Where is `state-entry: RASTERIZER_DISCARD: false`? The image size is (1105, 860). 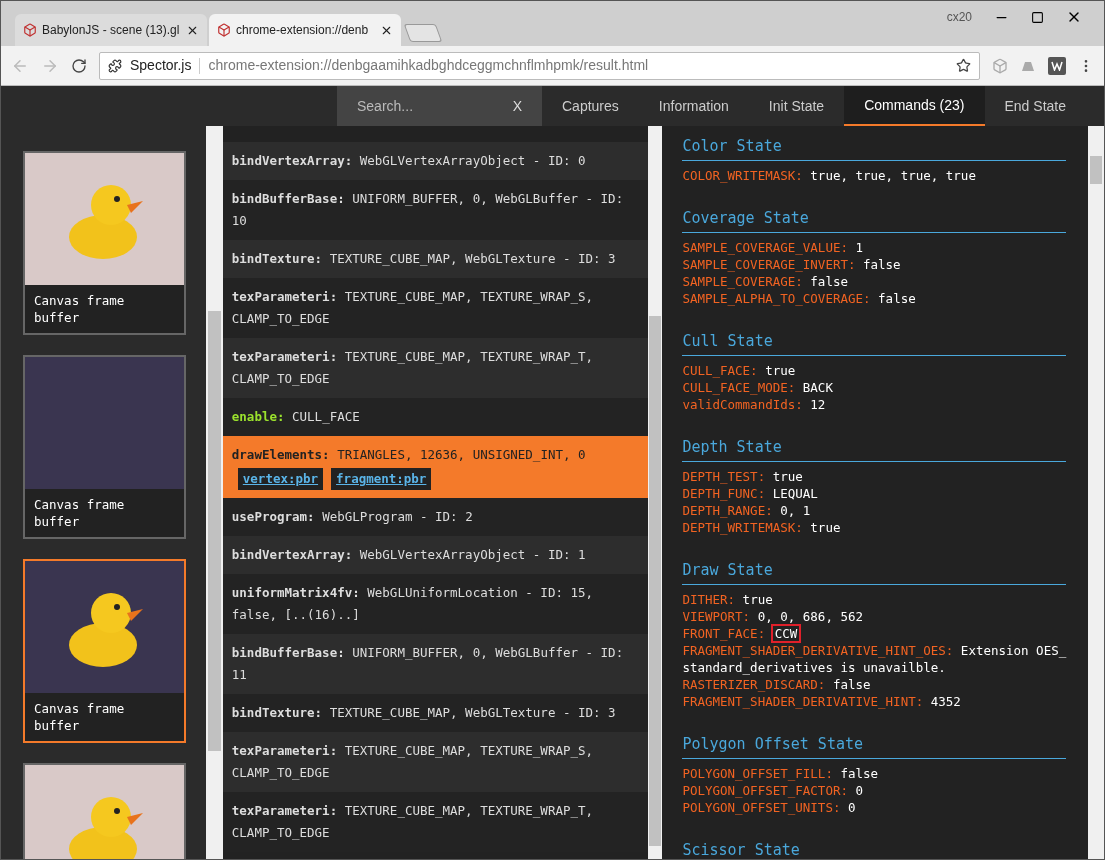 state-entry: RASTERIZER_DISCARD: false is located at coordinates (777, 684).